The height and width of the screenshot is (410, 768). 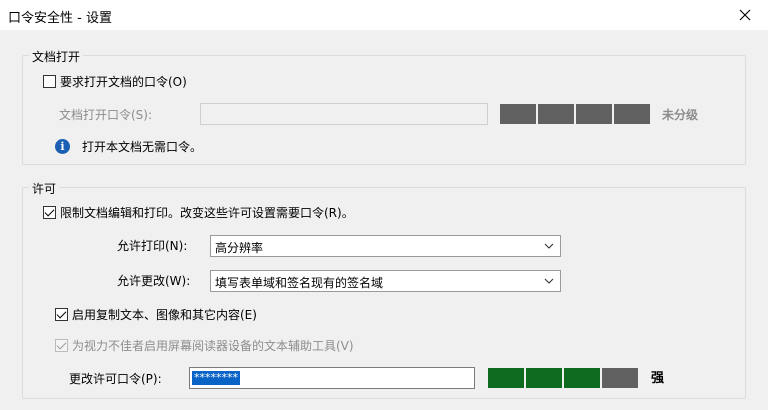 What do you see at coordinates (216, 378) in the screenshot?
I see `permissions-password-value: ********` at bounding box center [216, 378].